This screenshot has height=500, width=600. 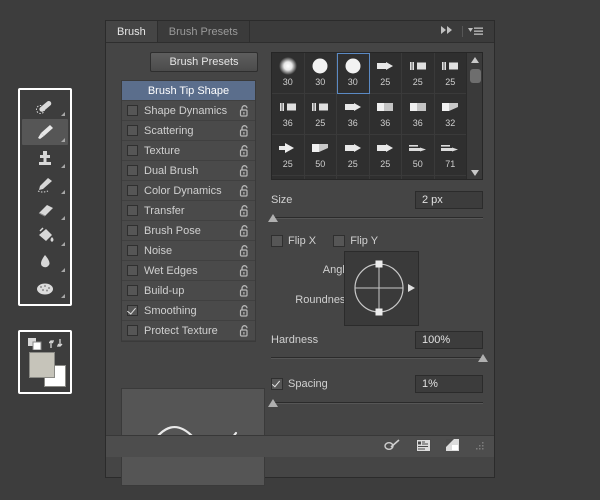 I want to click on resize-grip-icon, so click(x=479, y=446).